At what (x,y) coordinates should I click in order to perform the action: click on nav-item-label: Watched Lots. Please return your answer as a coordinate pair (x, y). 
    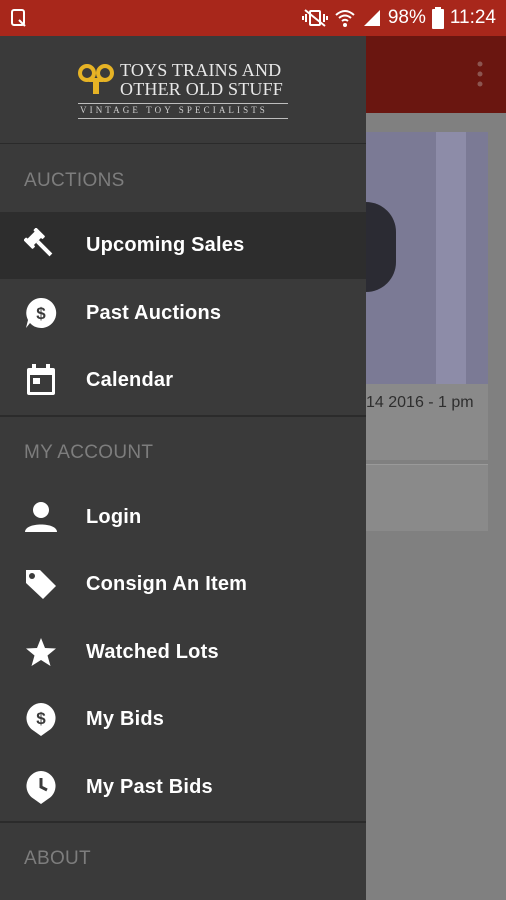
    Looking at the image, I should click on (152, 652).